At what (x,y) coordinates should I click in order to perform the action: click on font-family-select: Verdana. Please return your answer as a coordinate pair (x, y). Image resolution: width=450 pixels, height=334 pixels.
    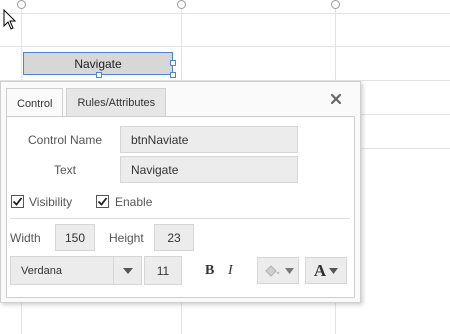
    Looking at the image, I should click on (76, 270).